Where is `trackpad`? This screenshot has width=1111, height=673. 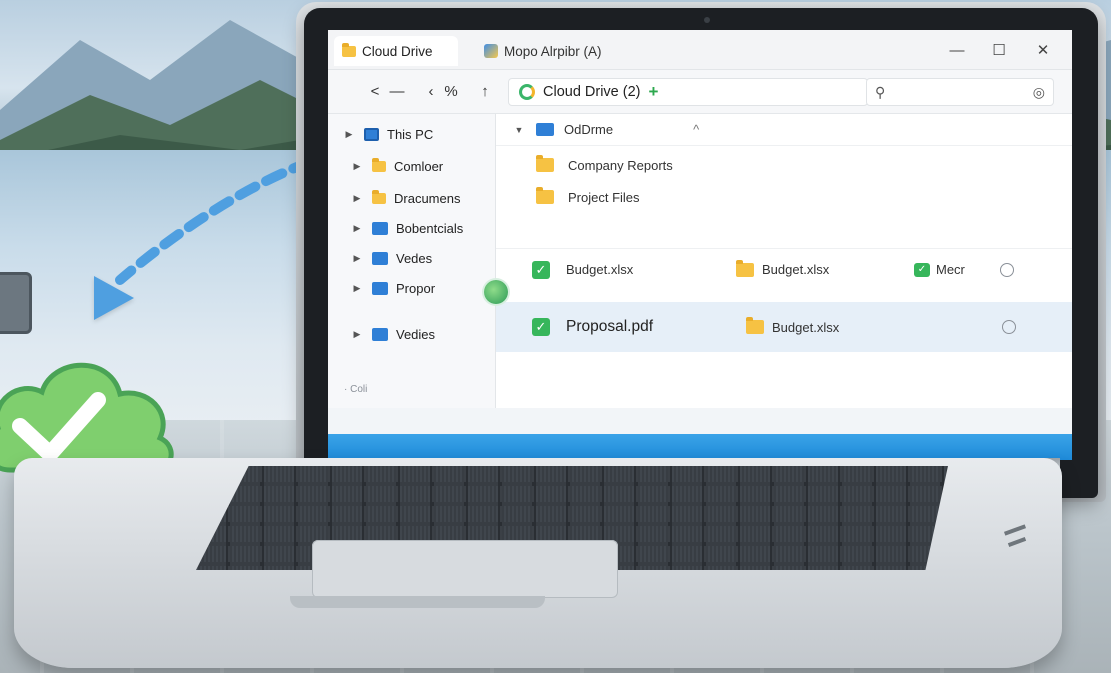
trackpad is located at coordinates (465, 569).